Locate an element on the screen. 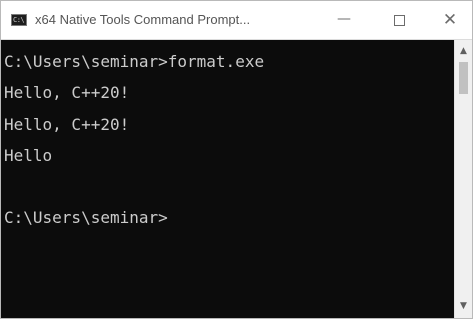 The width and height of the screenshot is (473, 319). maximize-button is located at coordinates (400, 20).